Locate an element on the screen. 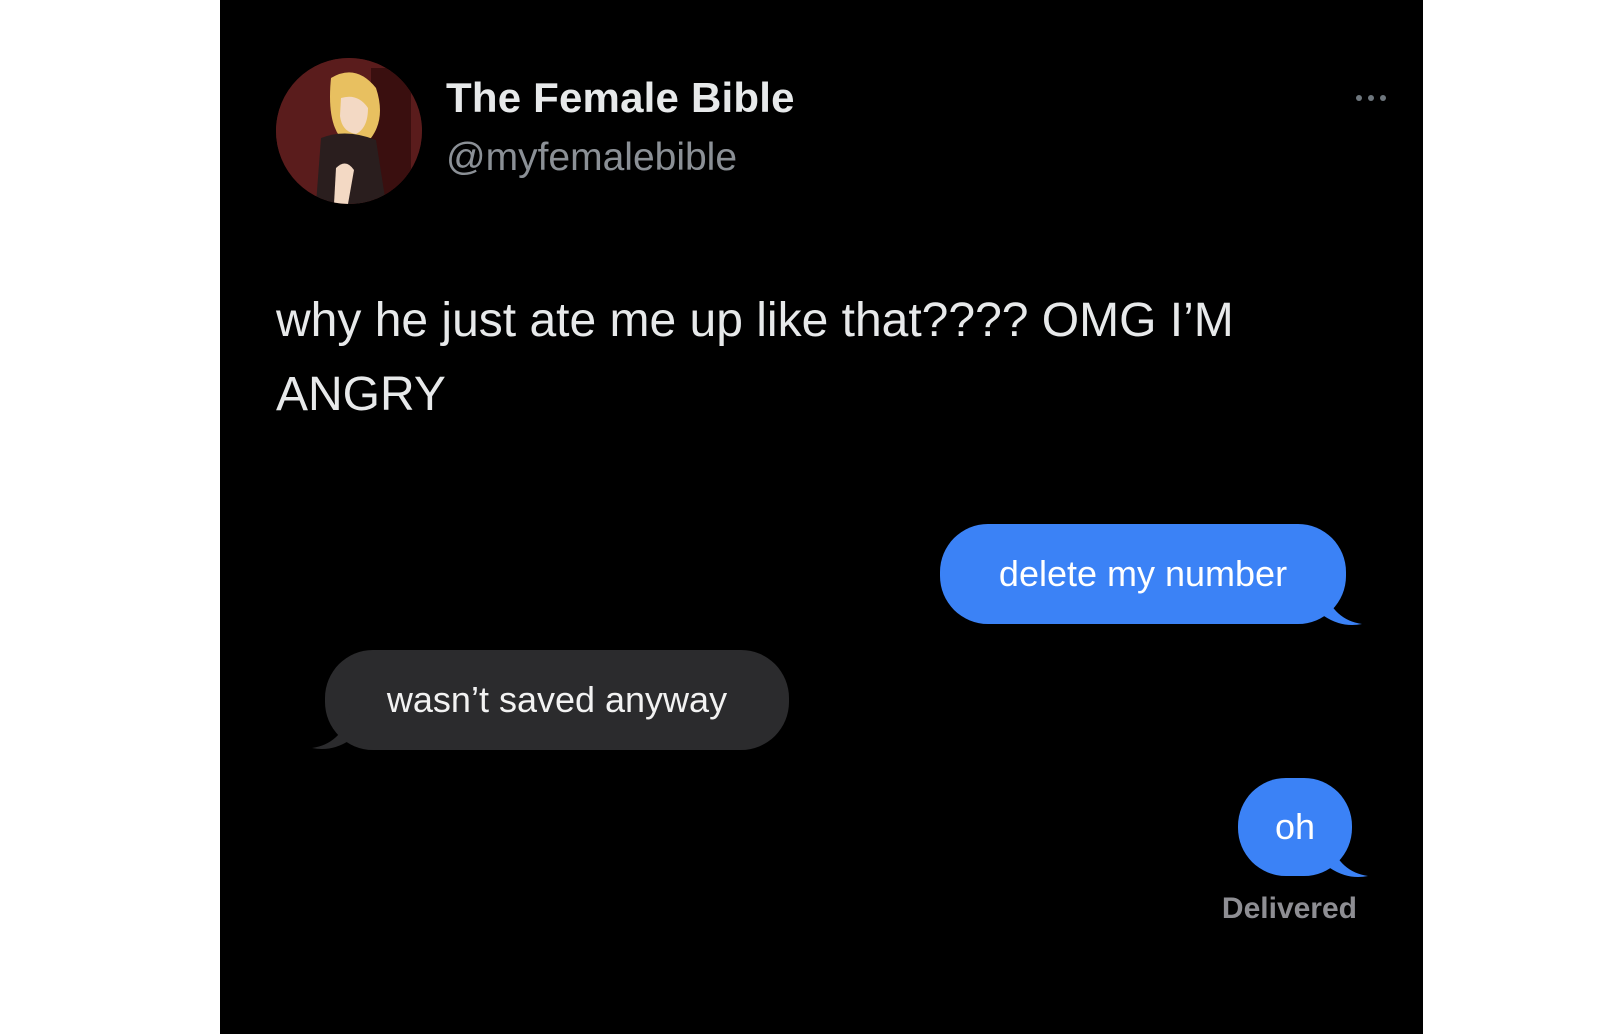  message-bubble-received: wasn’t saved anyway is located at coordinates (557, 700).